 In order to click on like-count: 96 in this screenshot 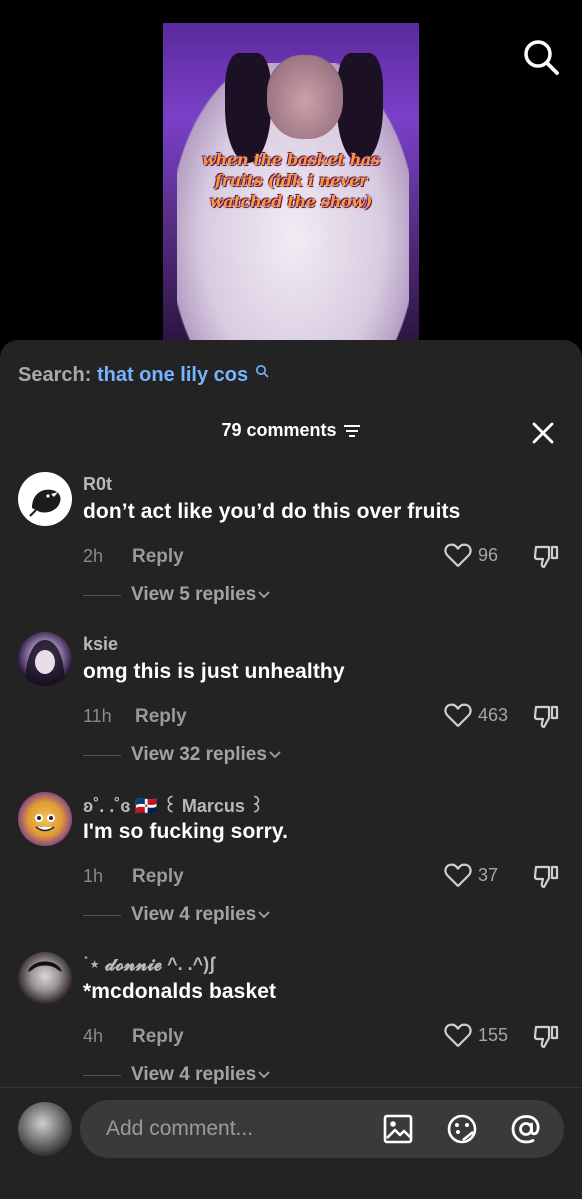, I will do `click(488, 554)`.